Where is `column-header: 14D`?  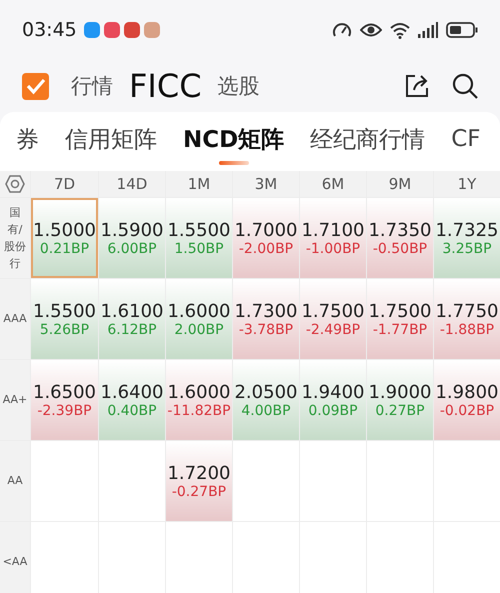
column-header: 14D is located at coordinates (131, 184).